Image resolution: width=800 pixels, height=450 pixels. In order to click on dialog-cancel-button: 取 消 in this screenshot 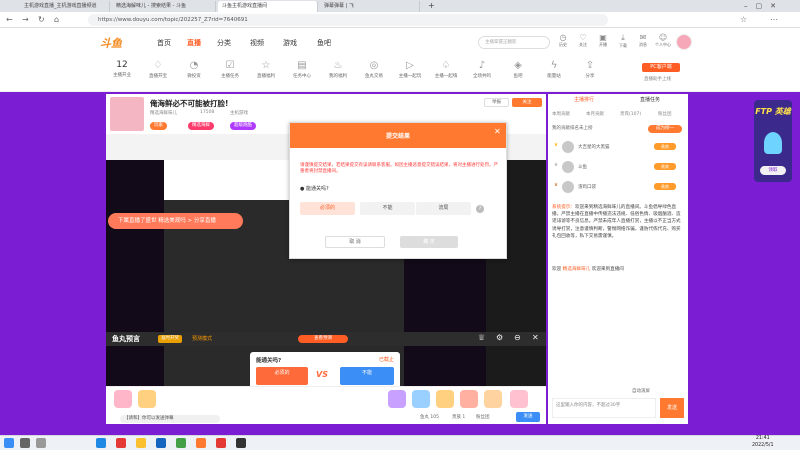, I will do `click(355, 242)`.